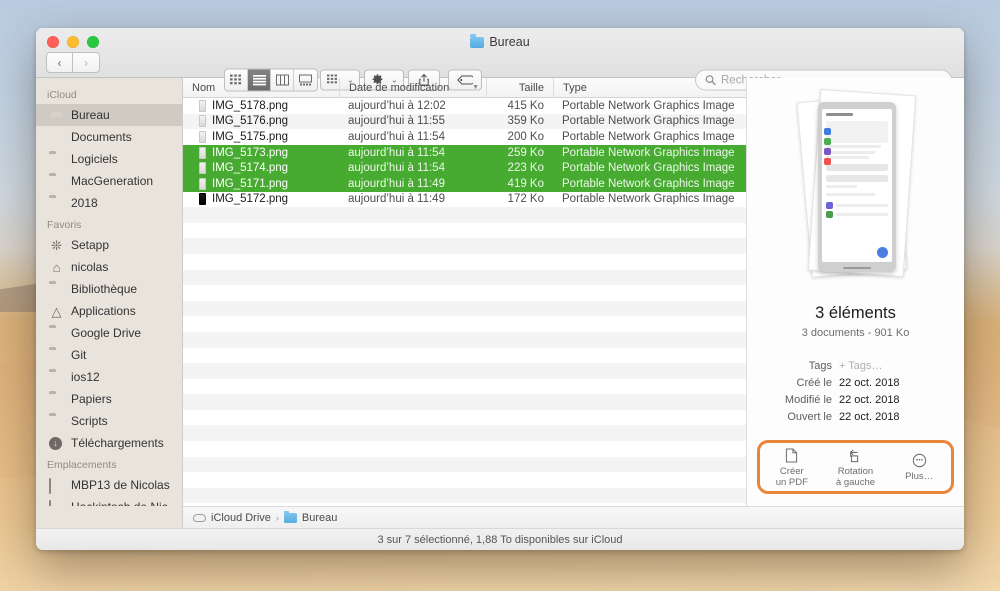 The width and height of the screenshot is (1000, 591). Describe the element at coordinates (109, 159) in the screenshot. I see `sidebar-item-logiciels: Logiciels` at that location.